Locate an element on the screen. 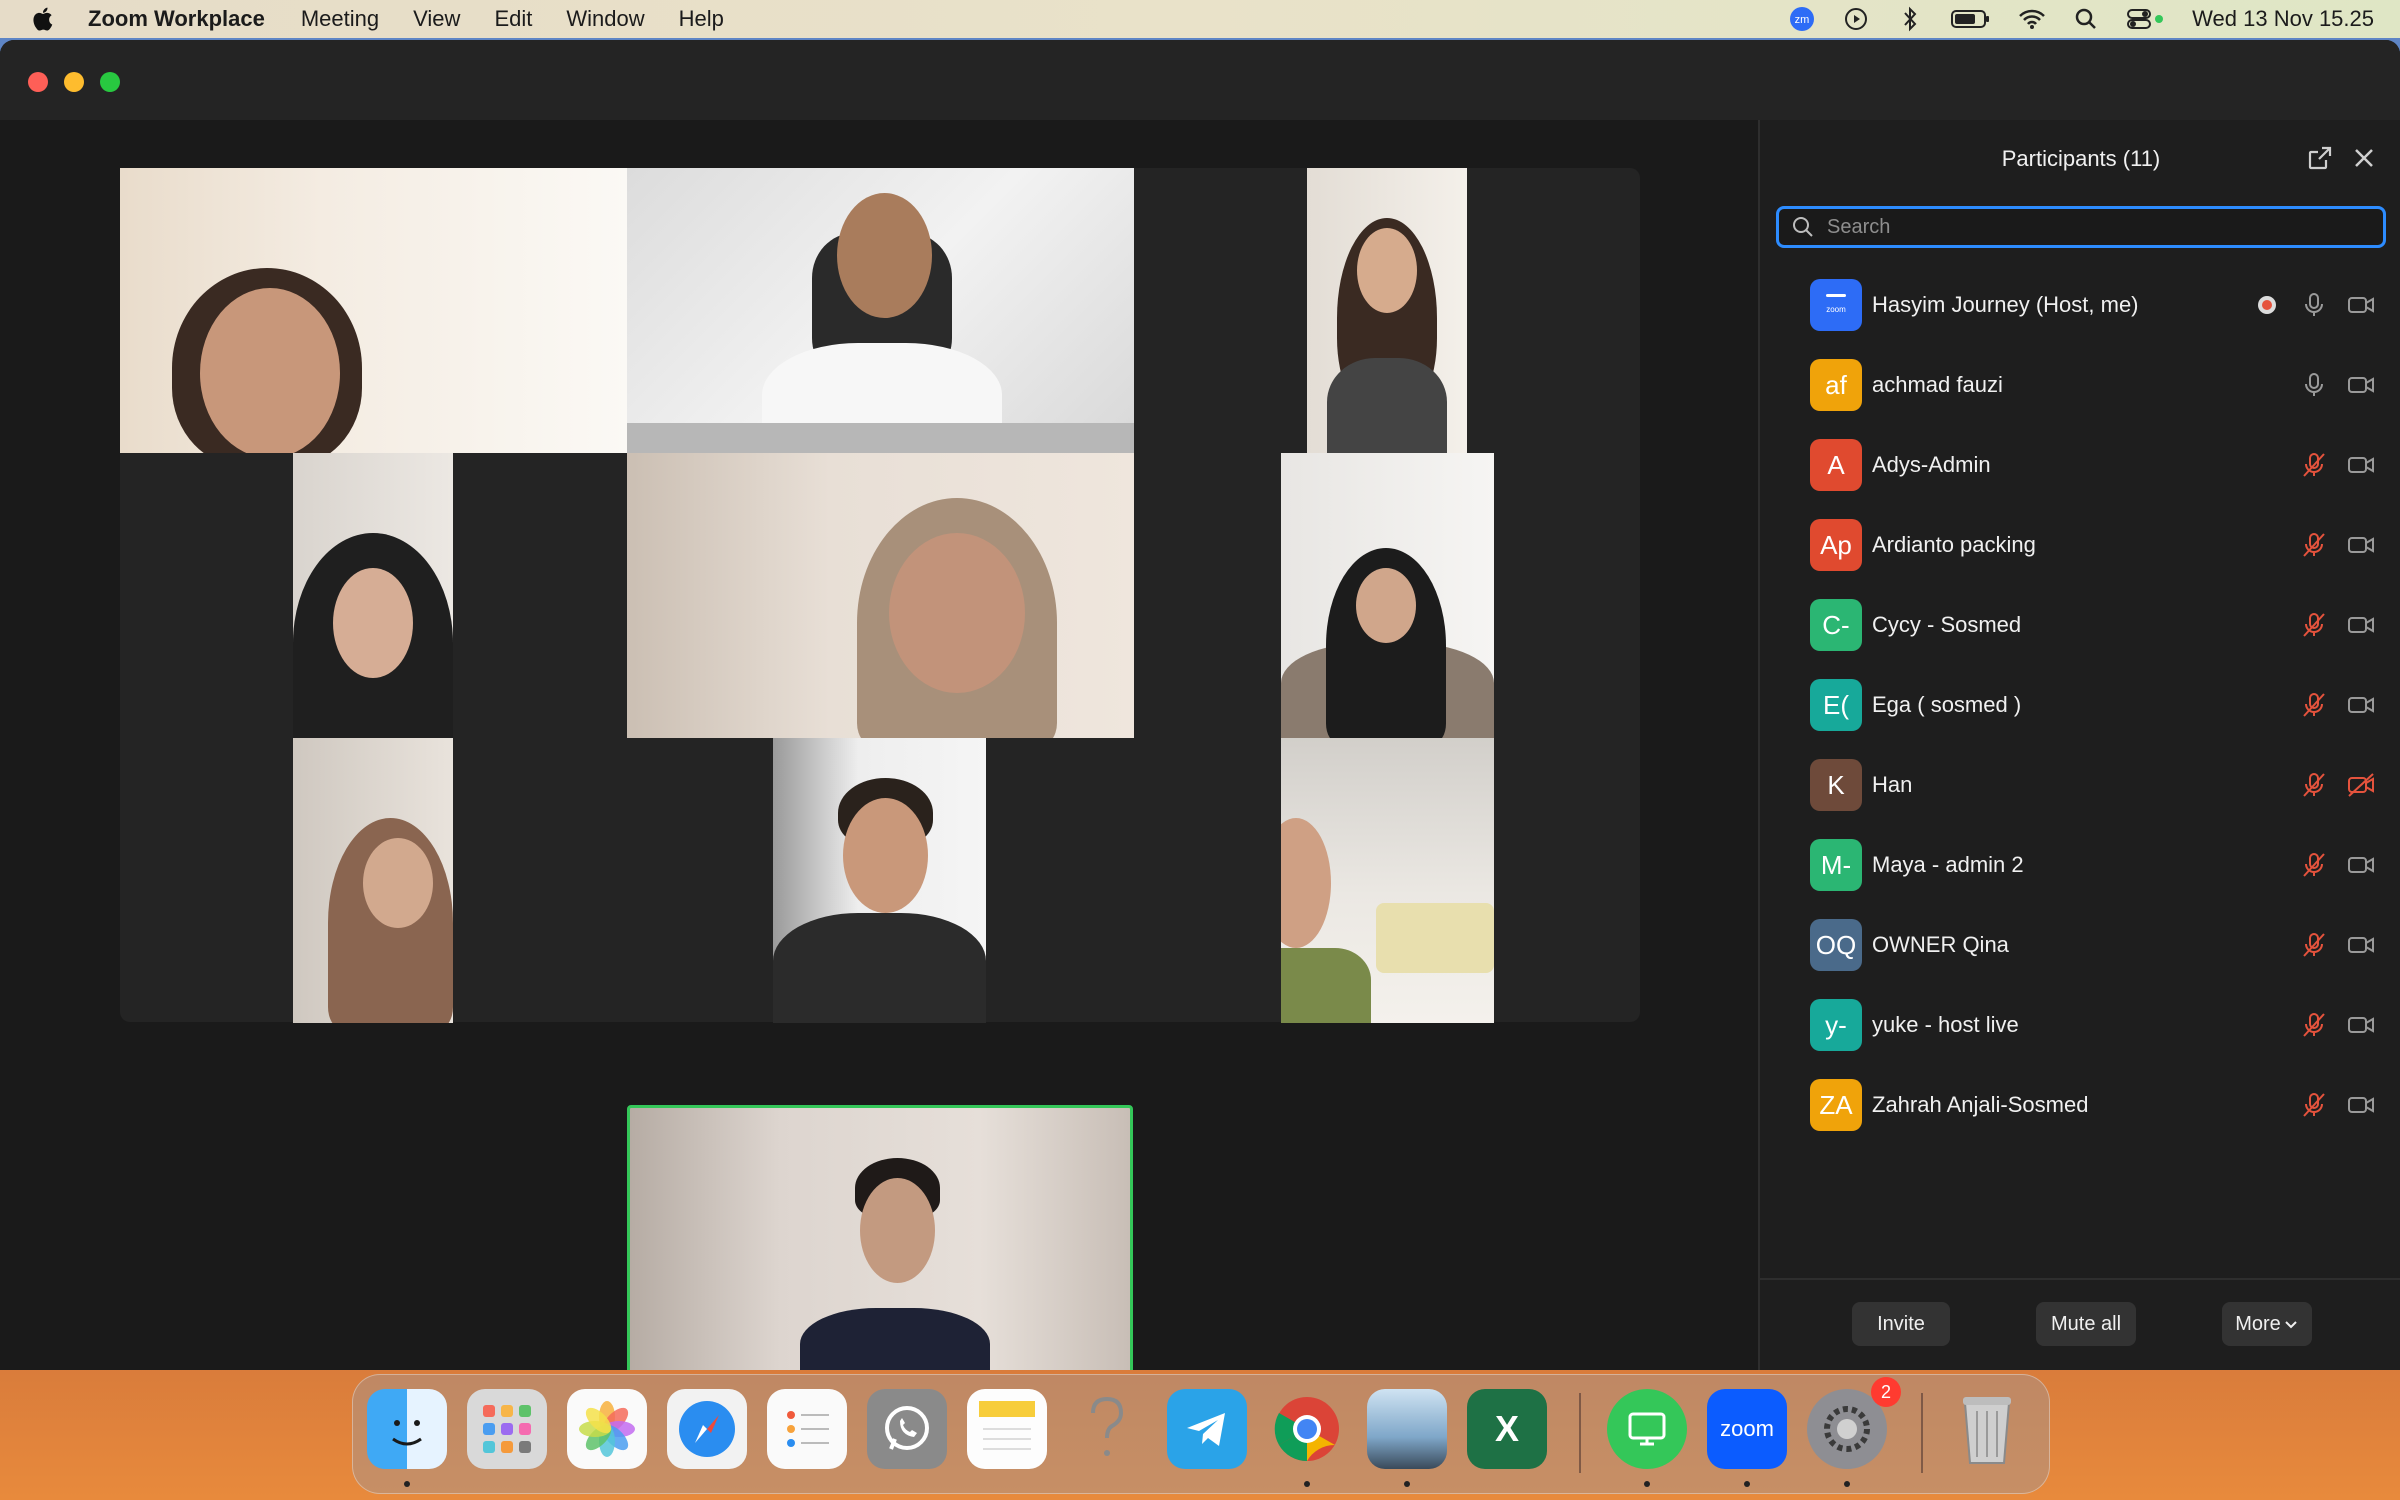  participant-name: Maya - admin 2 is located at coordinates (1948, 864).